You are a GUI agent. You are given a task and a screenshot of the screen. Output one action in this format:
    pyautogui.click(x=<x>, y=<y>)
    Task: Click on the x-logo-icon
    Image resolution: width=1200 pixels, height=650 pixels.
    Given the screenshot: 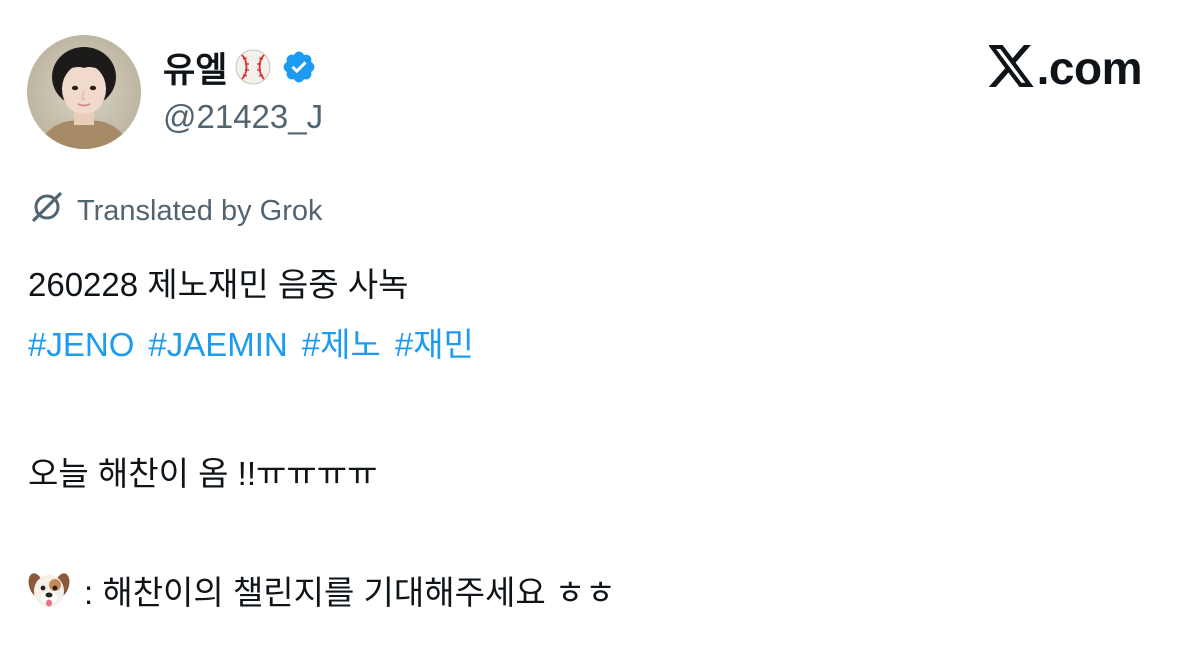 What is the action you would take?
    pyautogui.click(x=1011, y=68)
    